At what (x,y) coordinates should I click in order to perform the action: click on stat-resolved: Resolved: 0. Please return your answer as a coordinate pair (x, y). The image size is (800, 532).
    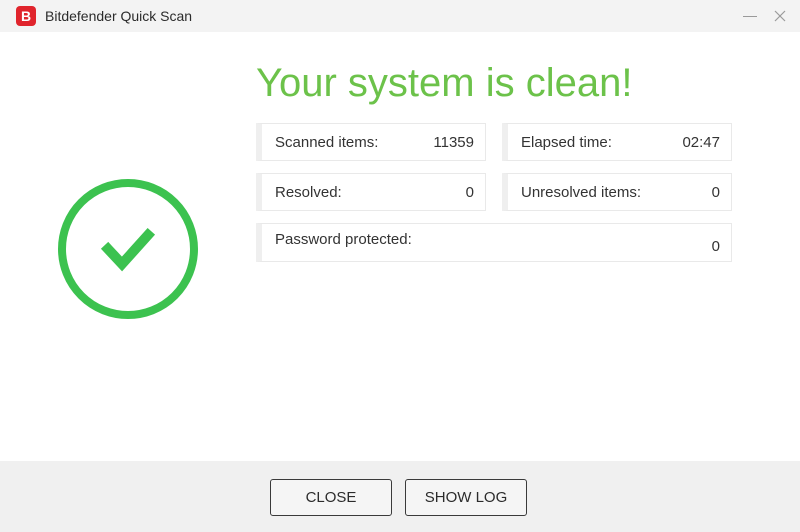
    Looking at the image, I should click on (371, 192).